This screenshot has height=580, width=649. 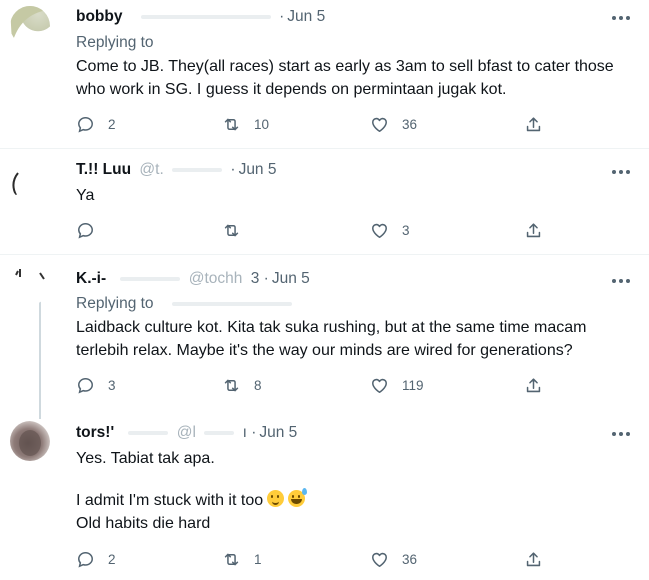 I want to click on tweet-text-line: I admit I'm stuck with it too, so click(x=356, y=500).